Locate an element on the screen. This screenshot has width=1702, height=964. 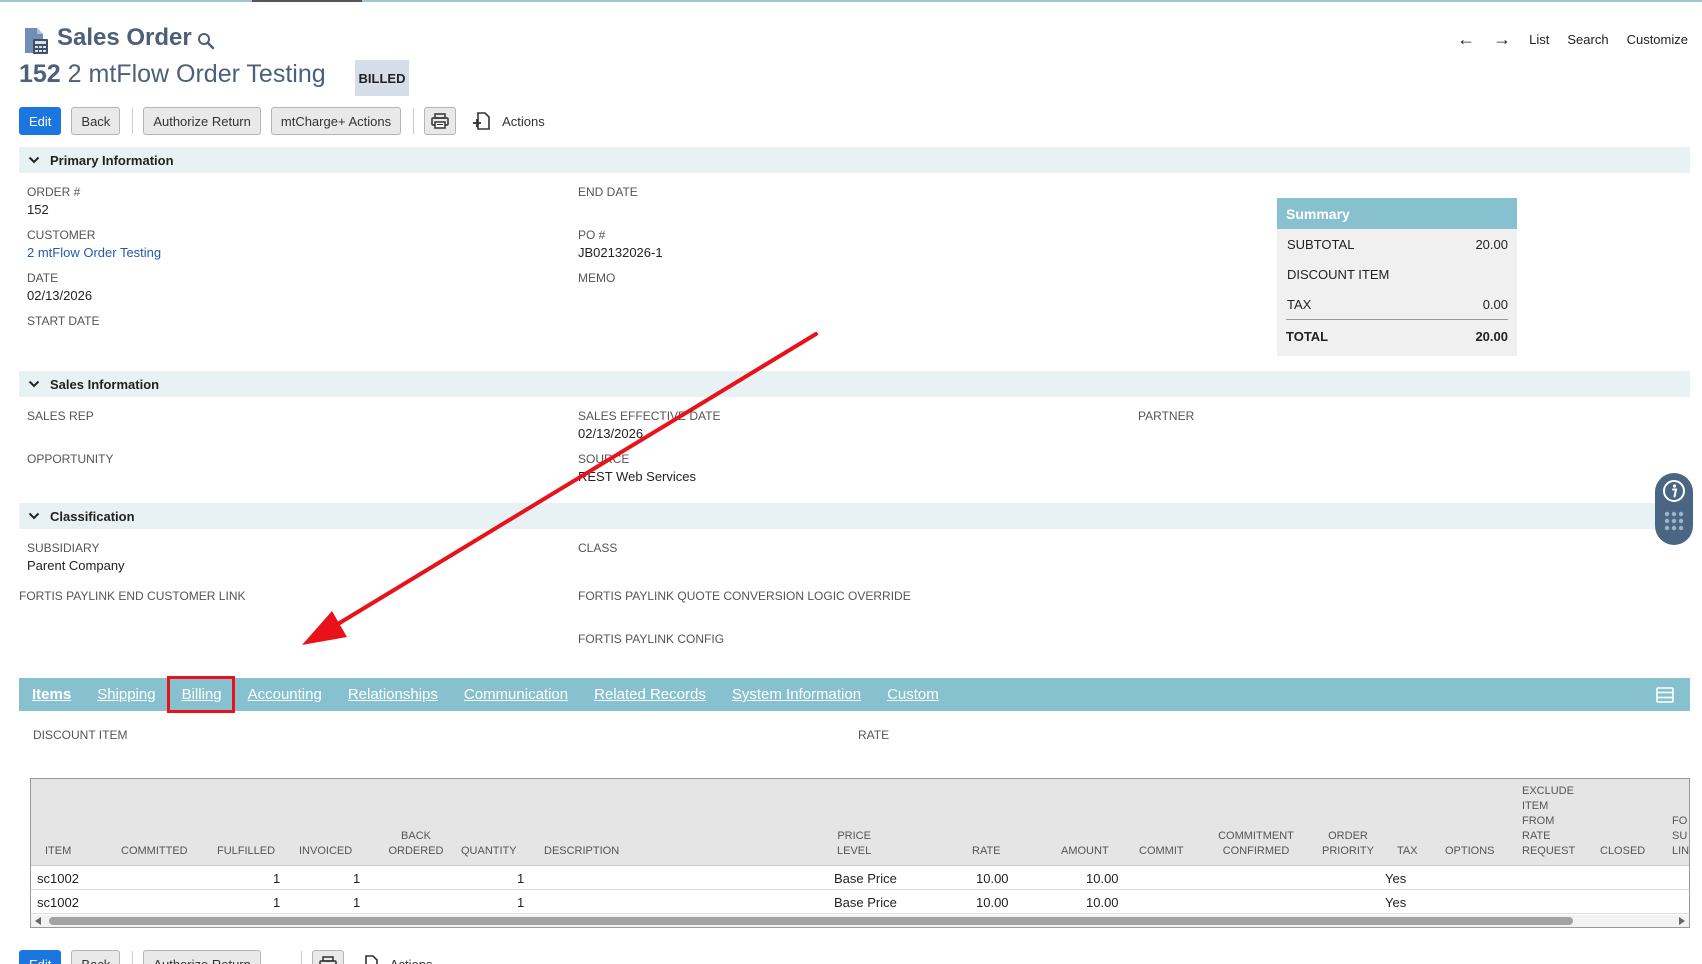
subsidiary-value: Parent Company is located at coordinates (76, 565).